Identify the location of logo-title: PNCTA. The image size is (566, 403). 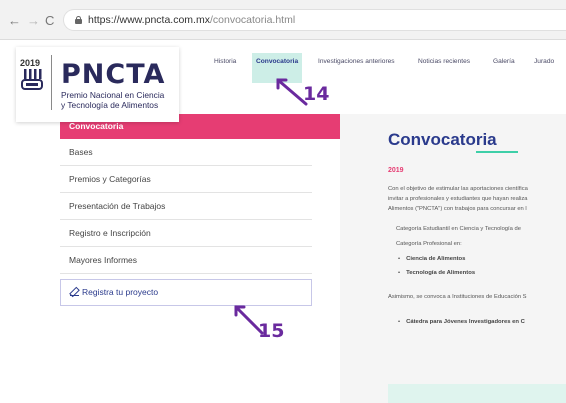
(113, 74).